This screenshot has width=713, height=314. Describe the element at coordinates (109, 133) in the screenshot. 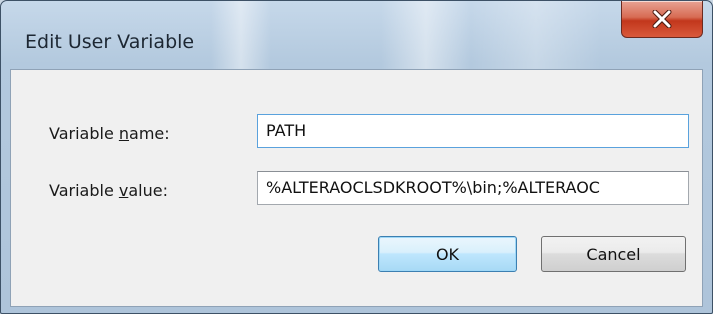

I see `variable-name-label: Variable name:` at that location.